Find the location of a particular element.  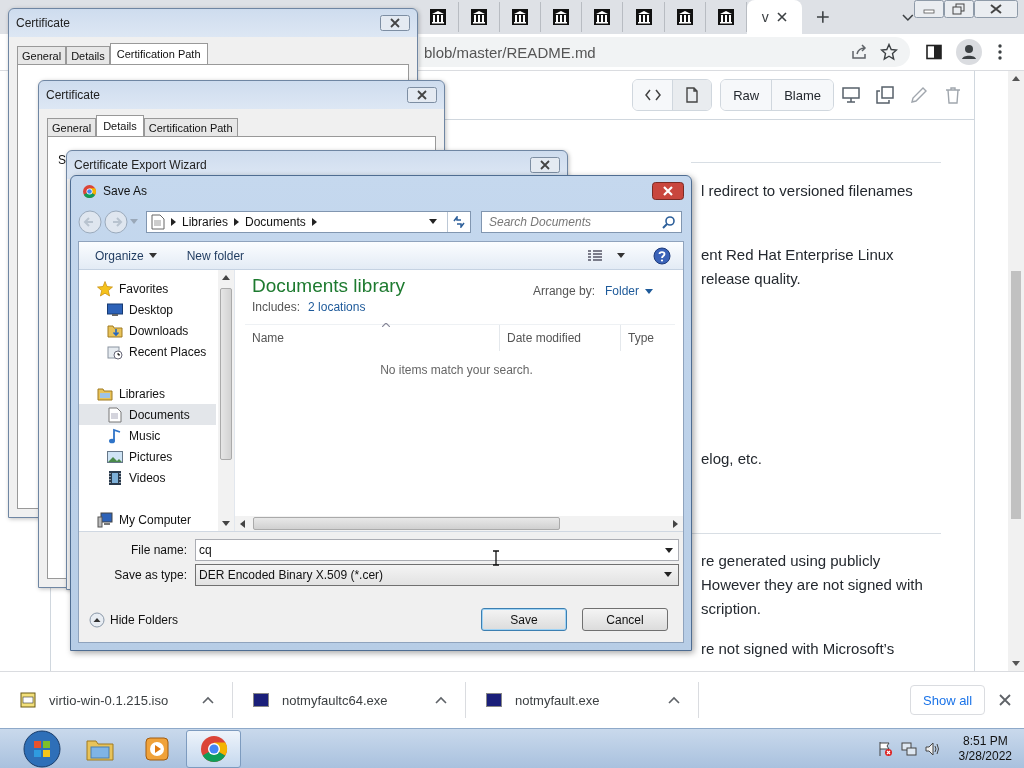

arrange-dropdown: Folder is located at coordinates (629, 291).